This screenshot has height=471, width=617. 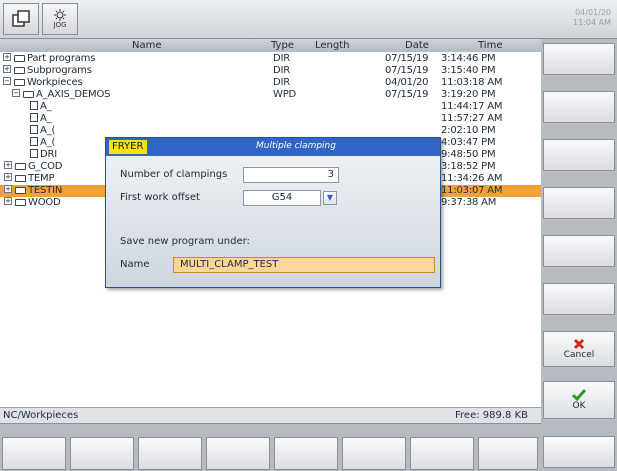 I want to click on cancel-button: Cancel, so click(x=579, y=349).